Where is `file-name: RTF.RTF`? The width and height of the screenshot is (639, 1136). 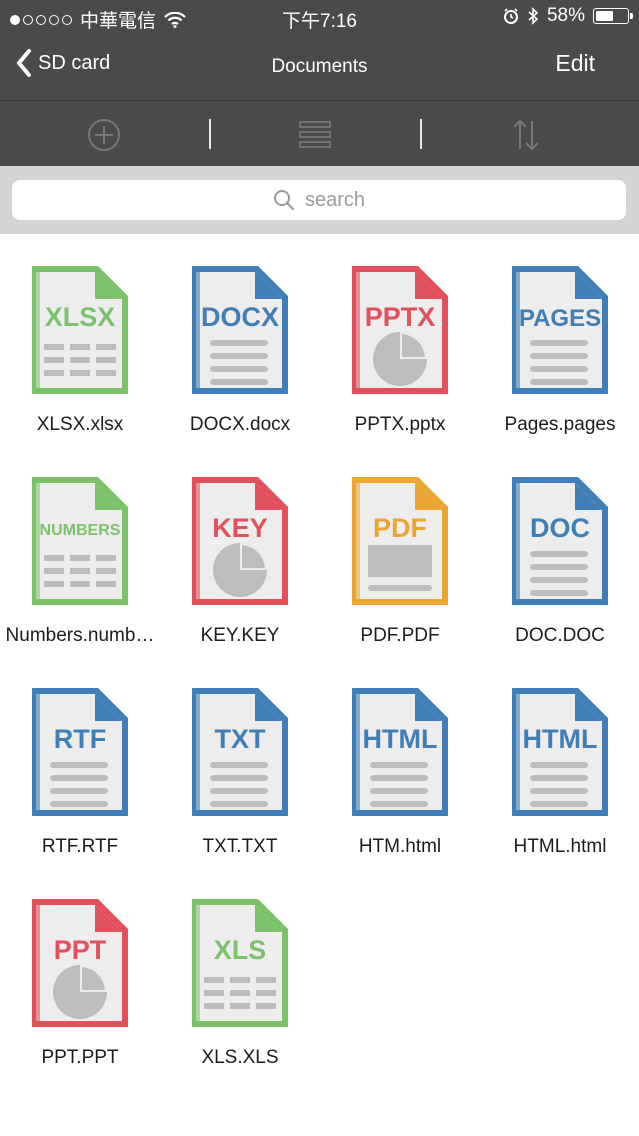 file-name: RTF.RTF is located at coordinates (80, 846).